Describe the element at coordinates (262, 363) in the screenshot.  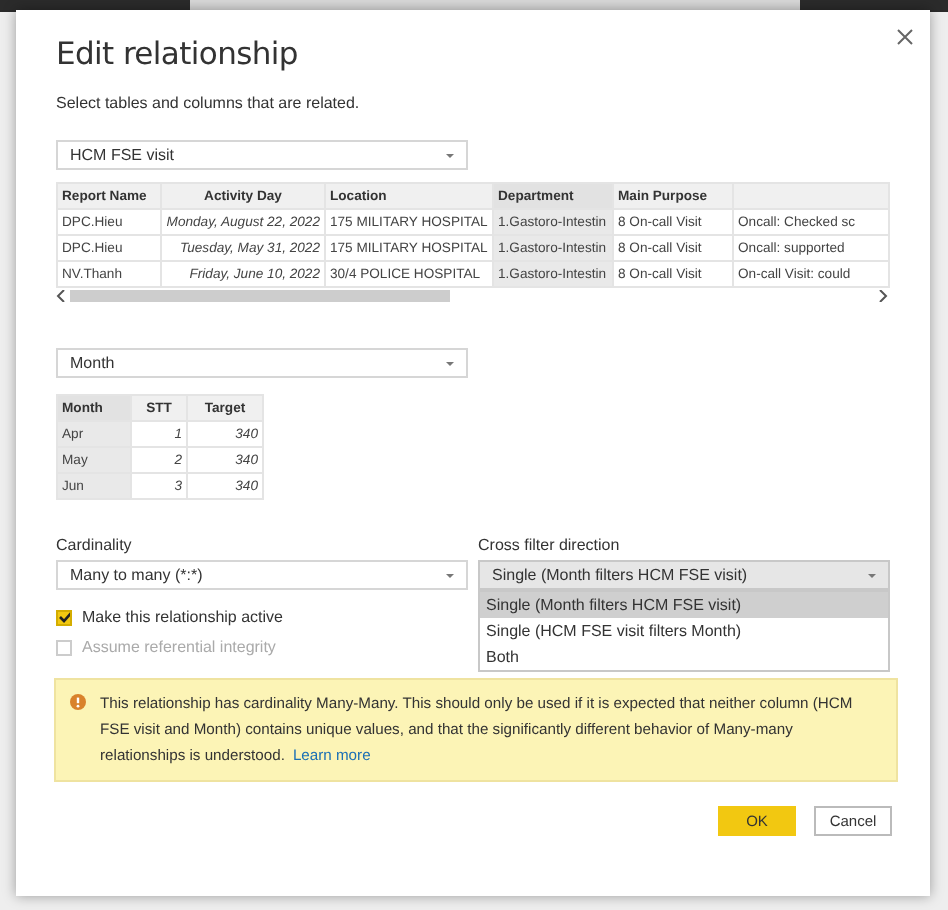
I see `dropdown: Month` at that location.